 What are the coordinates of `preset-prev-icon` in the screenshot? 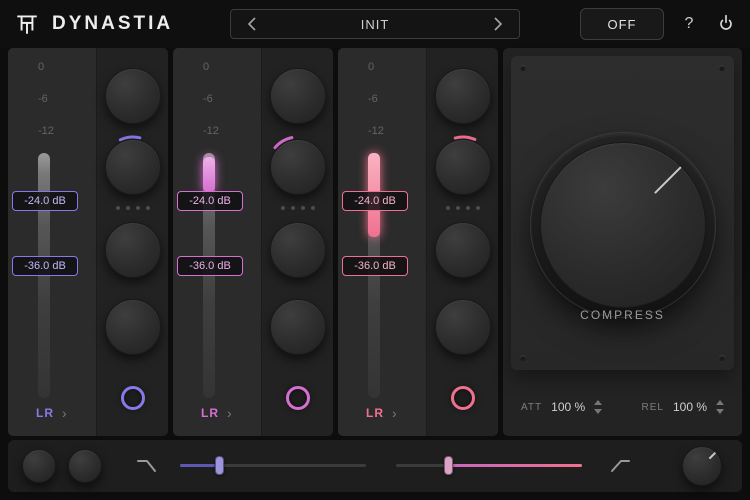 It's located at (252, 24).